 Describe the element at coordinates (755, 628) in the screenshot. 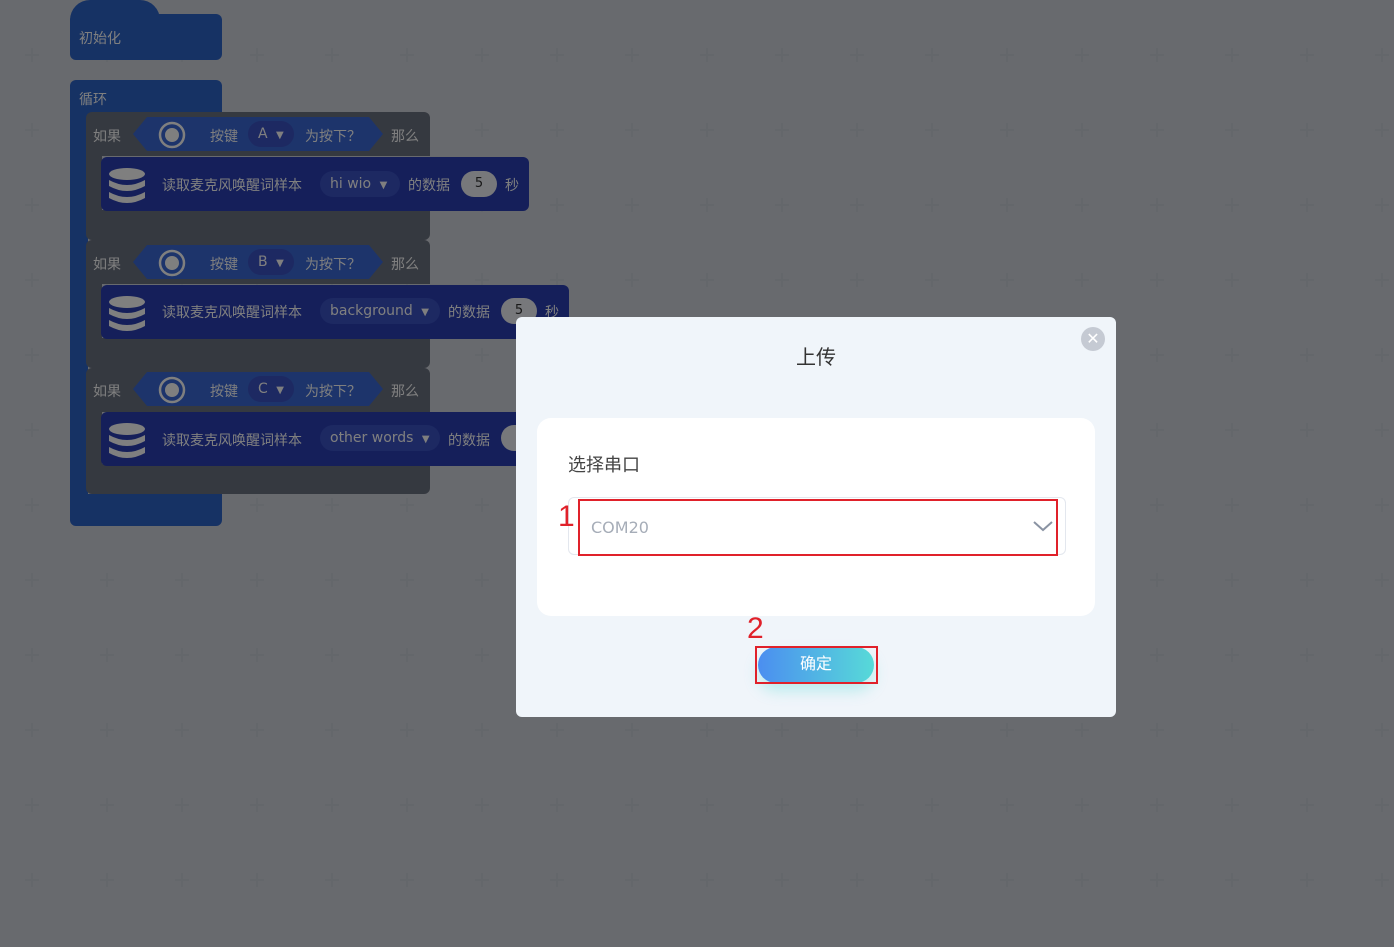

I see `annotation-step-2: 2` at that location.